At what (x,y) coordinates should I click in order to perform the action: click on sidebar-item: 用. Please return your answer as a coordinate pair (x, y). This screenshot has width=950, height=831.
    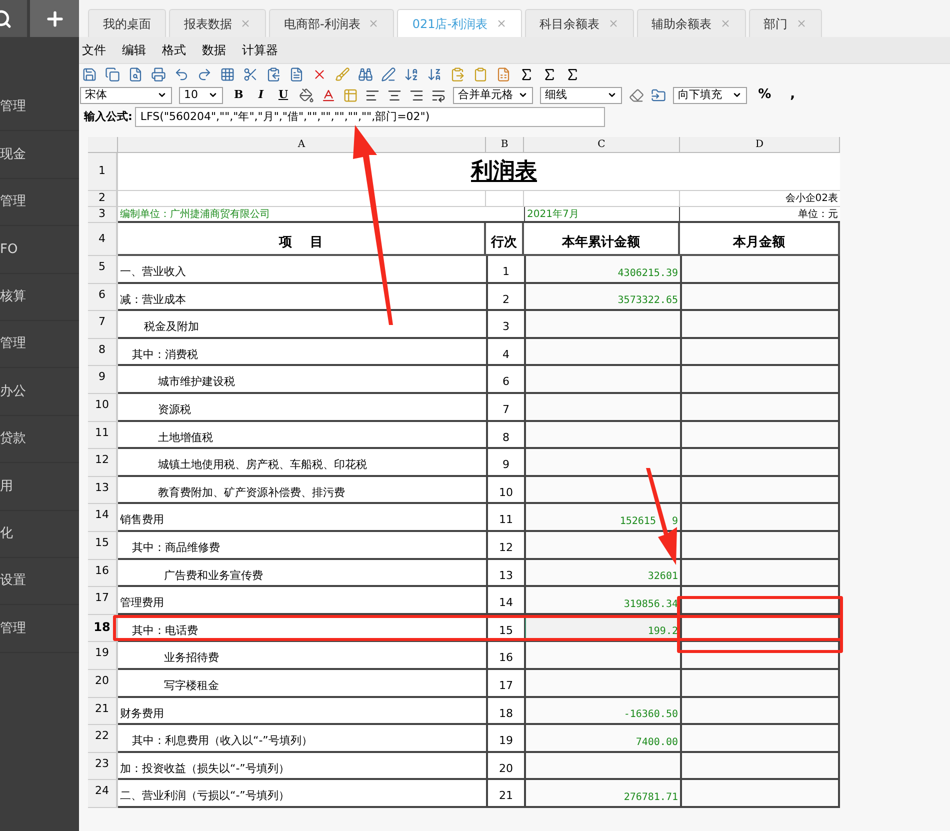
    Looking at the image, I should click on (39, 487).